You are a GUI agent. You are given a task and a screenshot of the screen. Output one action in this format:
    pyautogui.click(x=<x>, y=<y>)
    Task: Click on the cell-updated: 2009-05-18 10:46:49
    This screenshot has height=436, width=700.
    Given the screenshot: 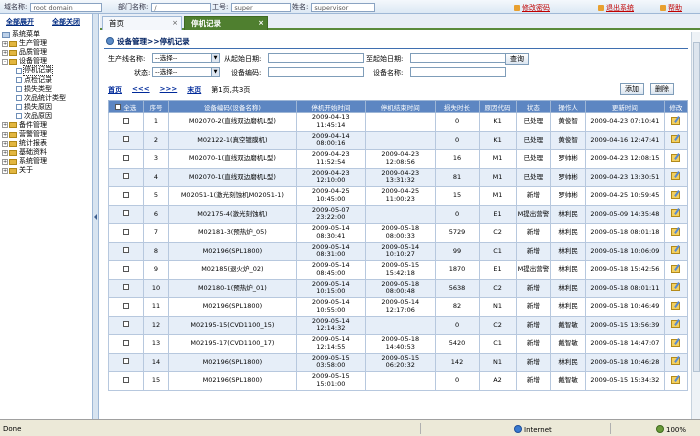 What is the action you would take?
    pyautogui.click(x=625, y=307)
    